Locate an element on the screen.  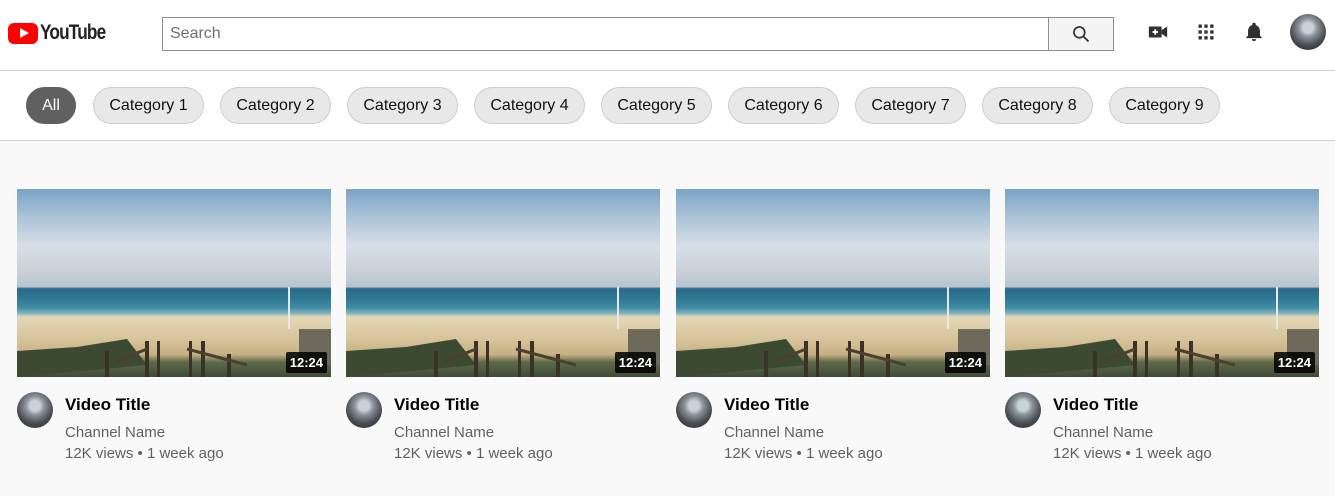
chip-category-7: Category 7 is located at coordinates (910, 105).